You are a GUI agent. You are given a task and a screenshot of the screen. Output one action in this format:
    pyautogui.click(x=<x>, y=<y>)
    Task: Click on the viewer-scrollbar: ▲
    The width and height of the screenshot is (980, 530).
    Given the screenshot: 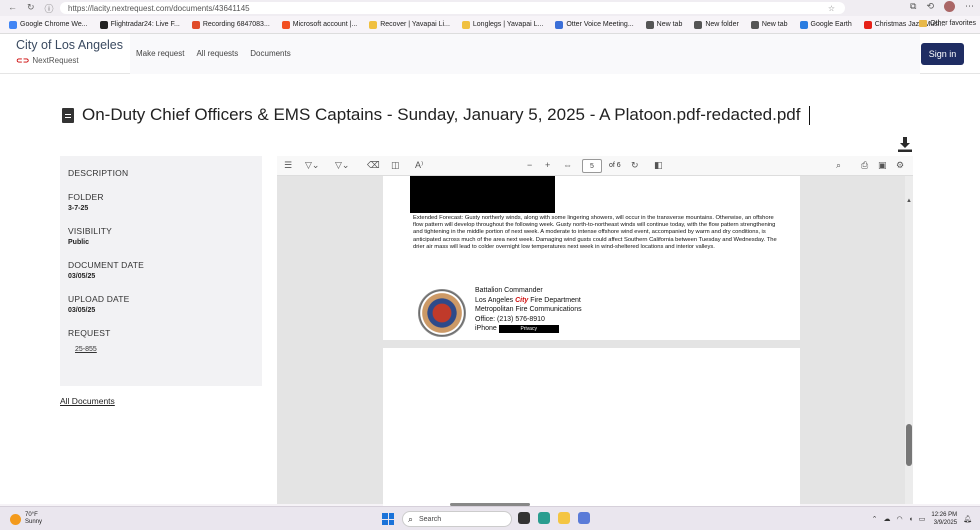 What is the action you would take?
    pyautogui.click(x=909, y=340)
    